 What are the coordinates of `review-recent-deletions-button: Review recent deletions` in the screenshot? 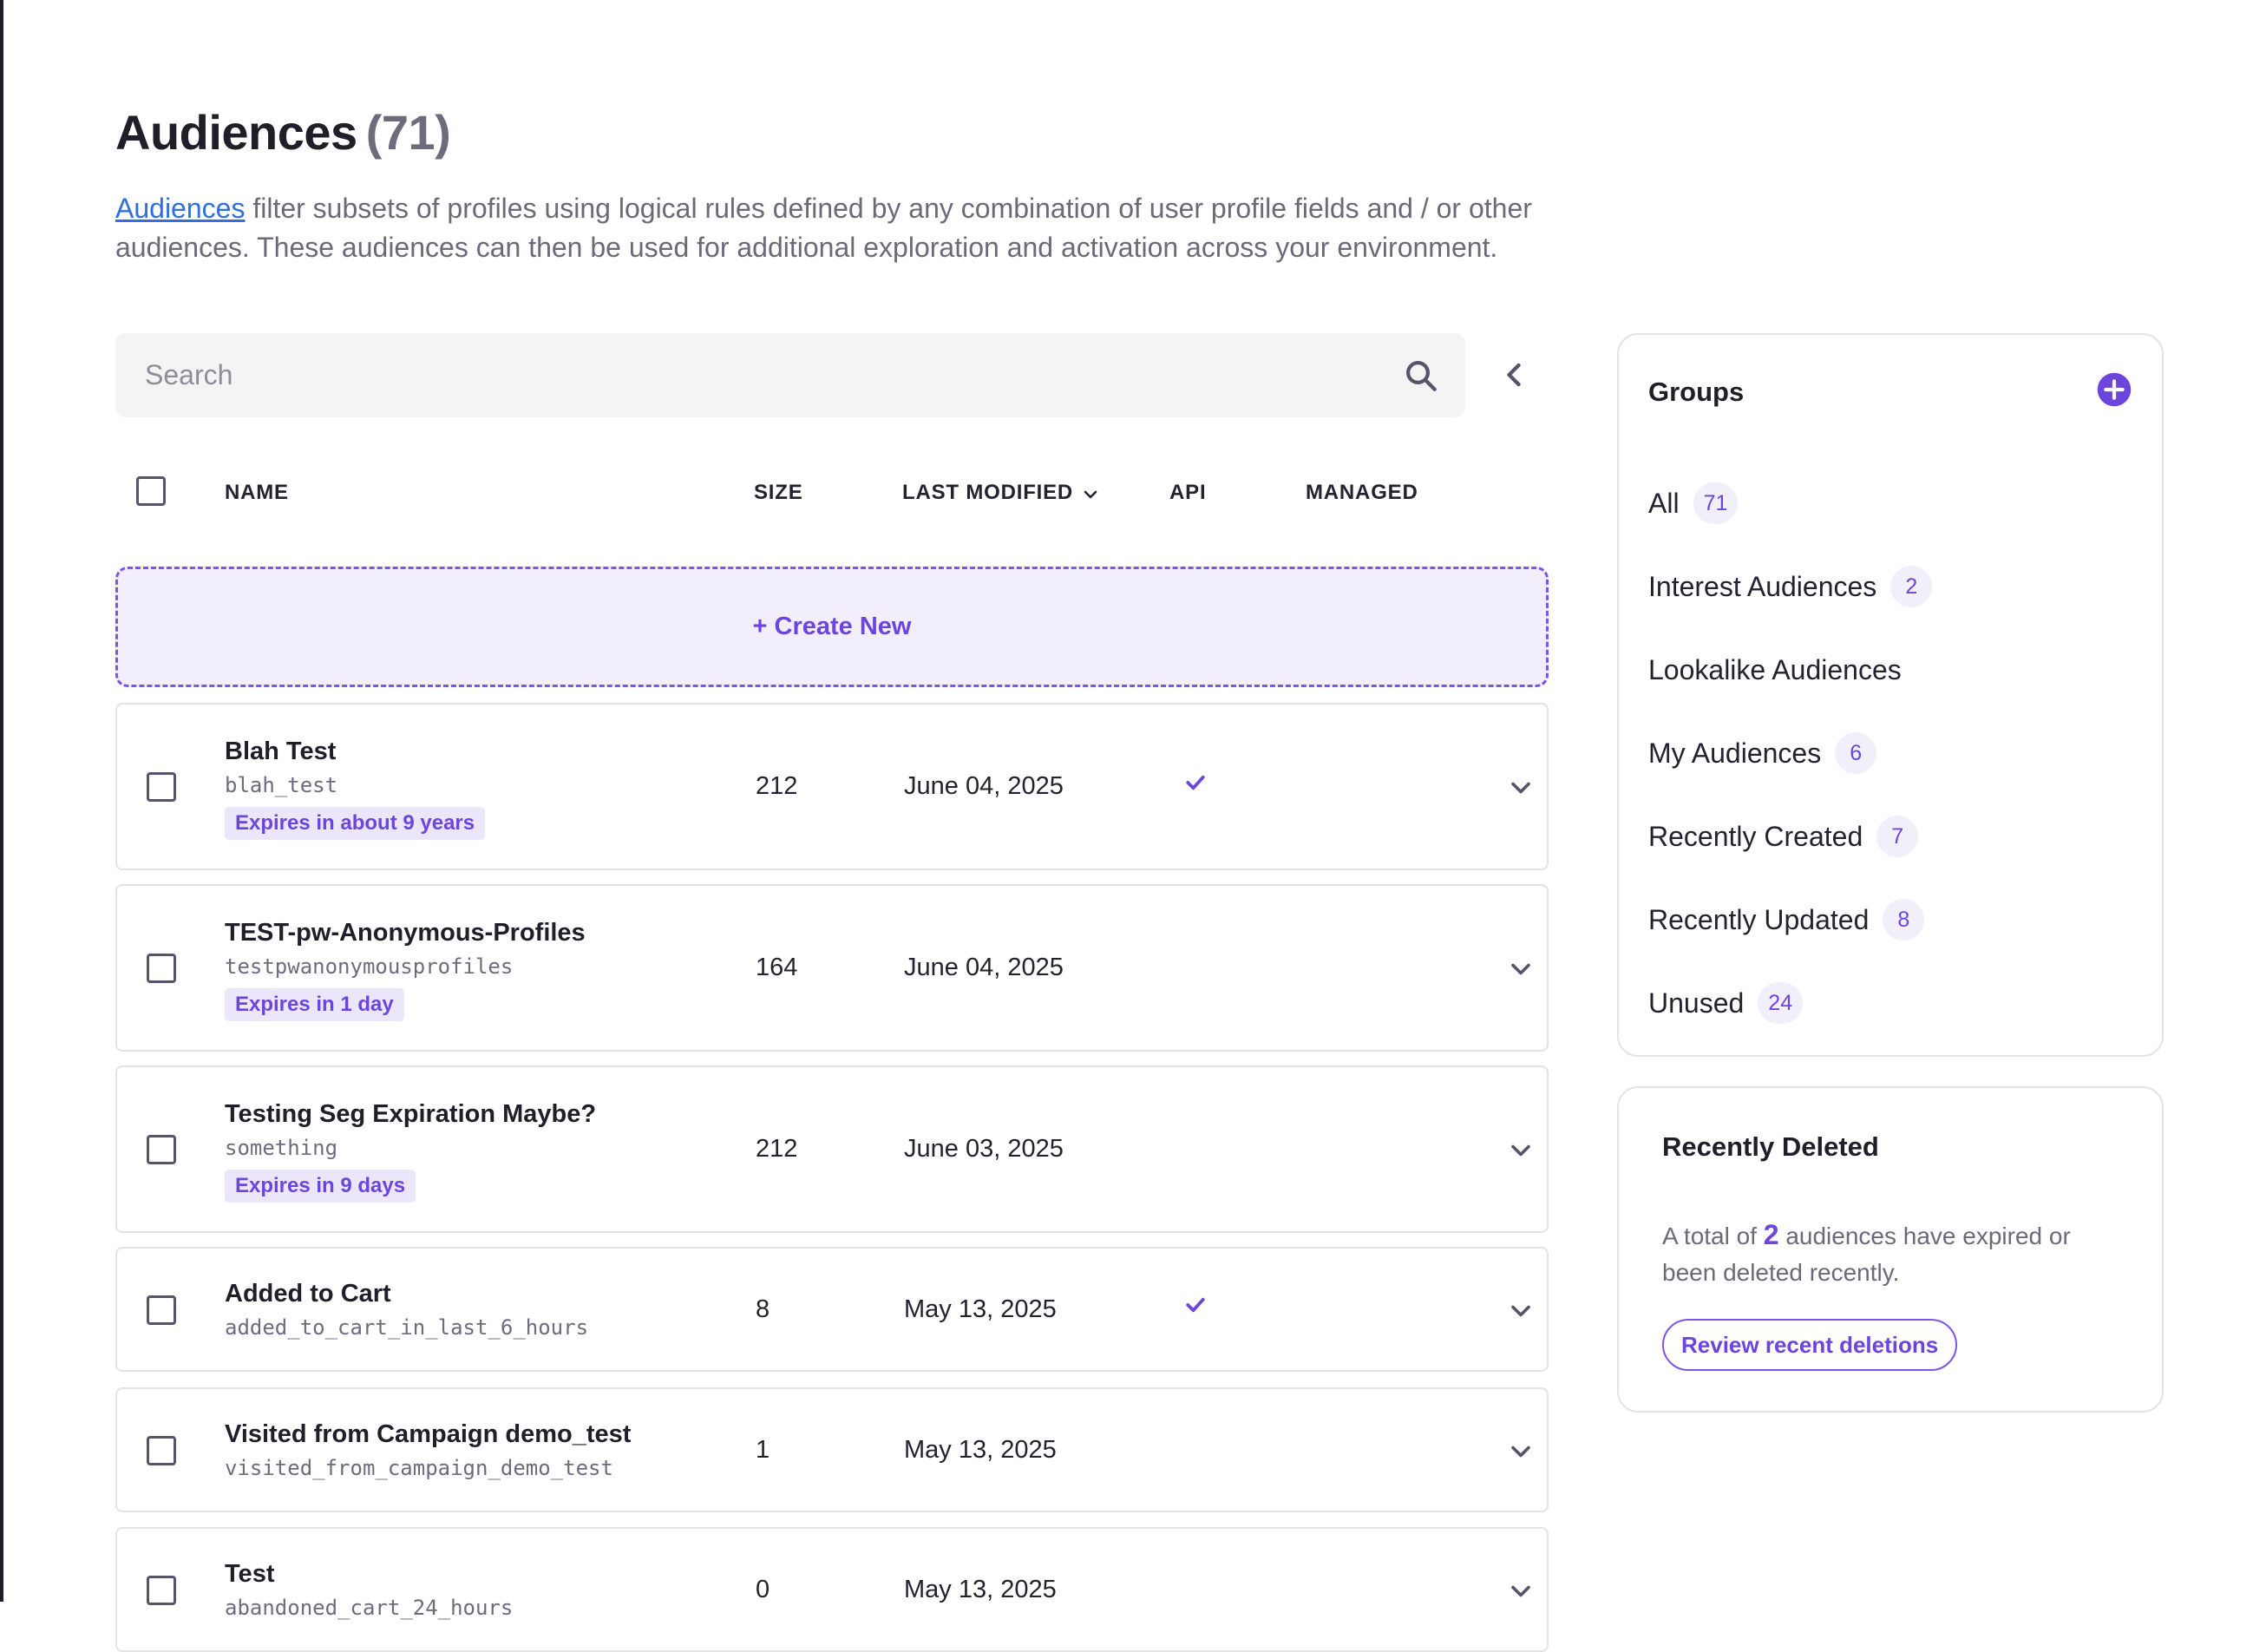 It's located at (1810, 1345).